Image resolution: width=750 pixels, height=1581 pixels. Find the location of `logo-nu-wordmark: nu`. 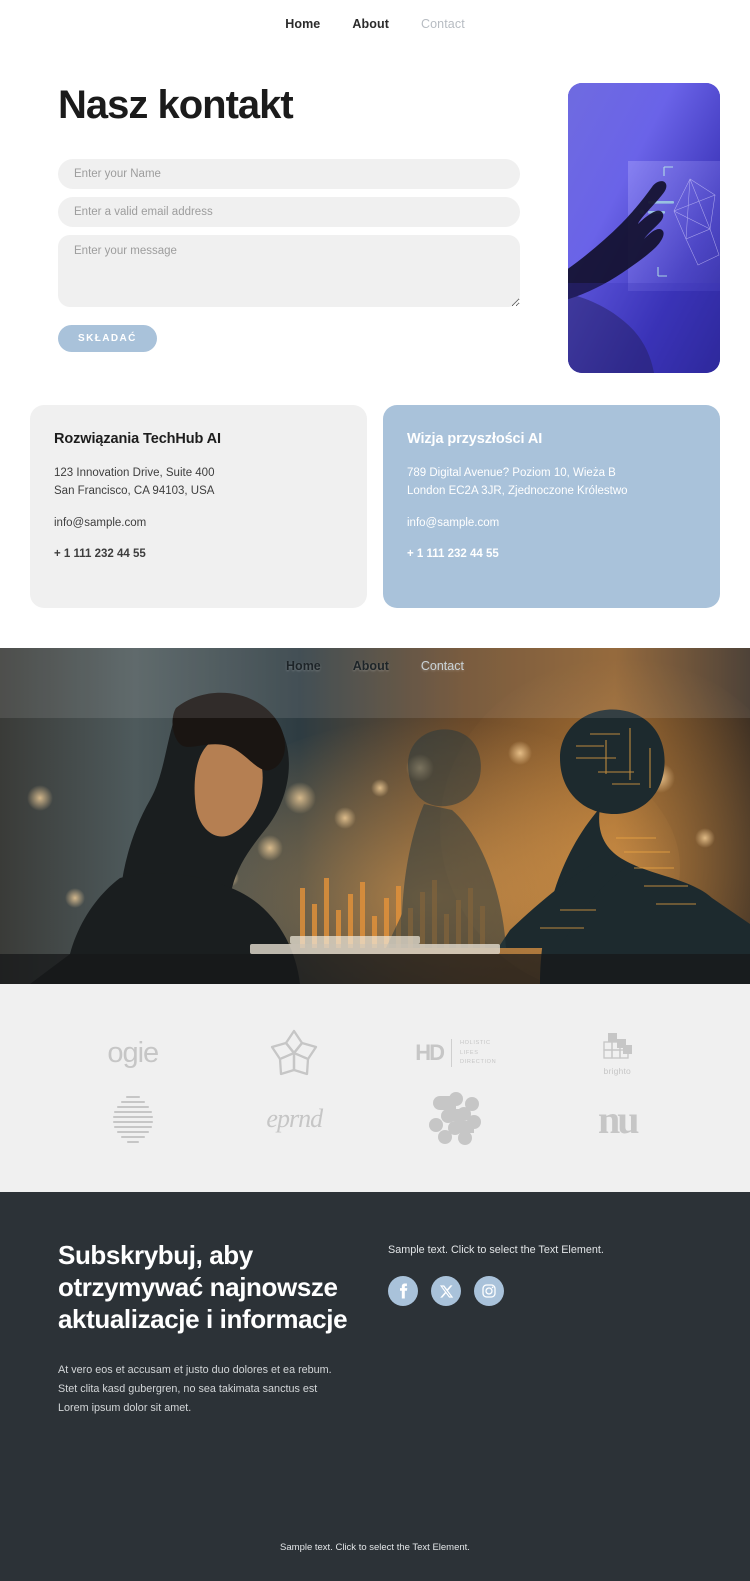

logo-nu-wordmark: nu is located at coordinates (618, 1119).